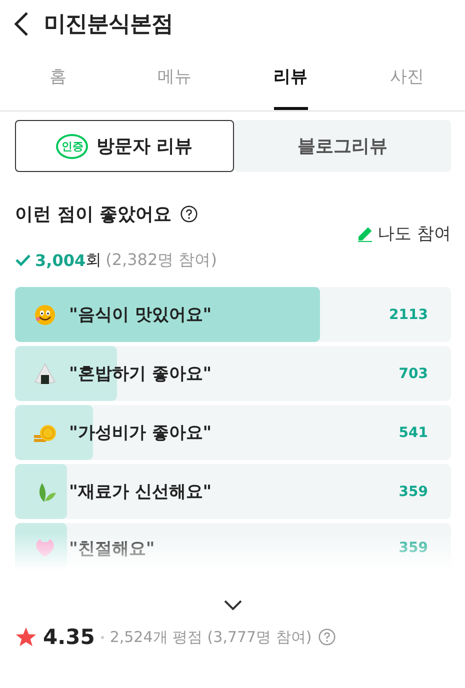  Describe the element at coordinates (45, 548) in the screenshot. I see `heart-icon` at that location.